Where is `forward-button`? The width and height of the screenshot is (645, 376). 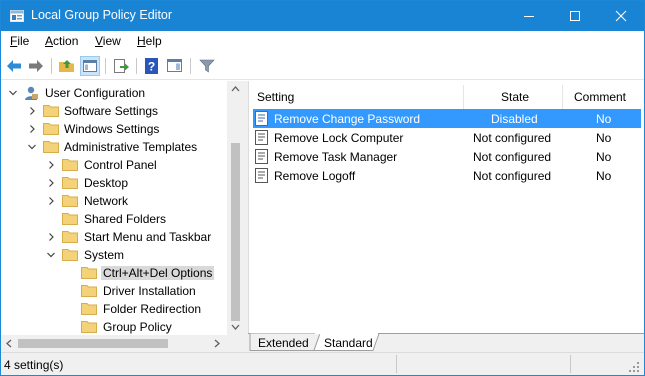
forward-button is located at coordinates (36, 66).